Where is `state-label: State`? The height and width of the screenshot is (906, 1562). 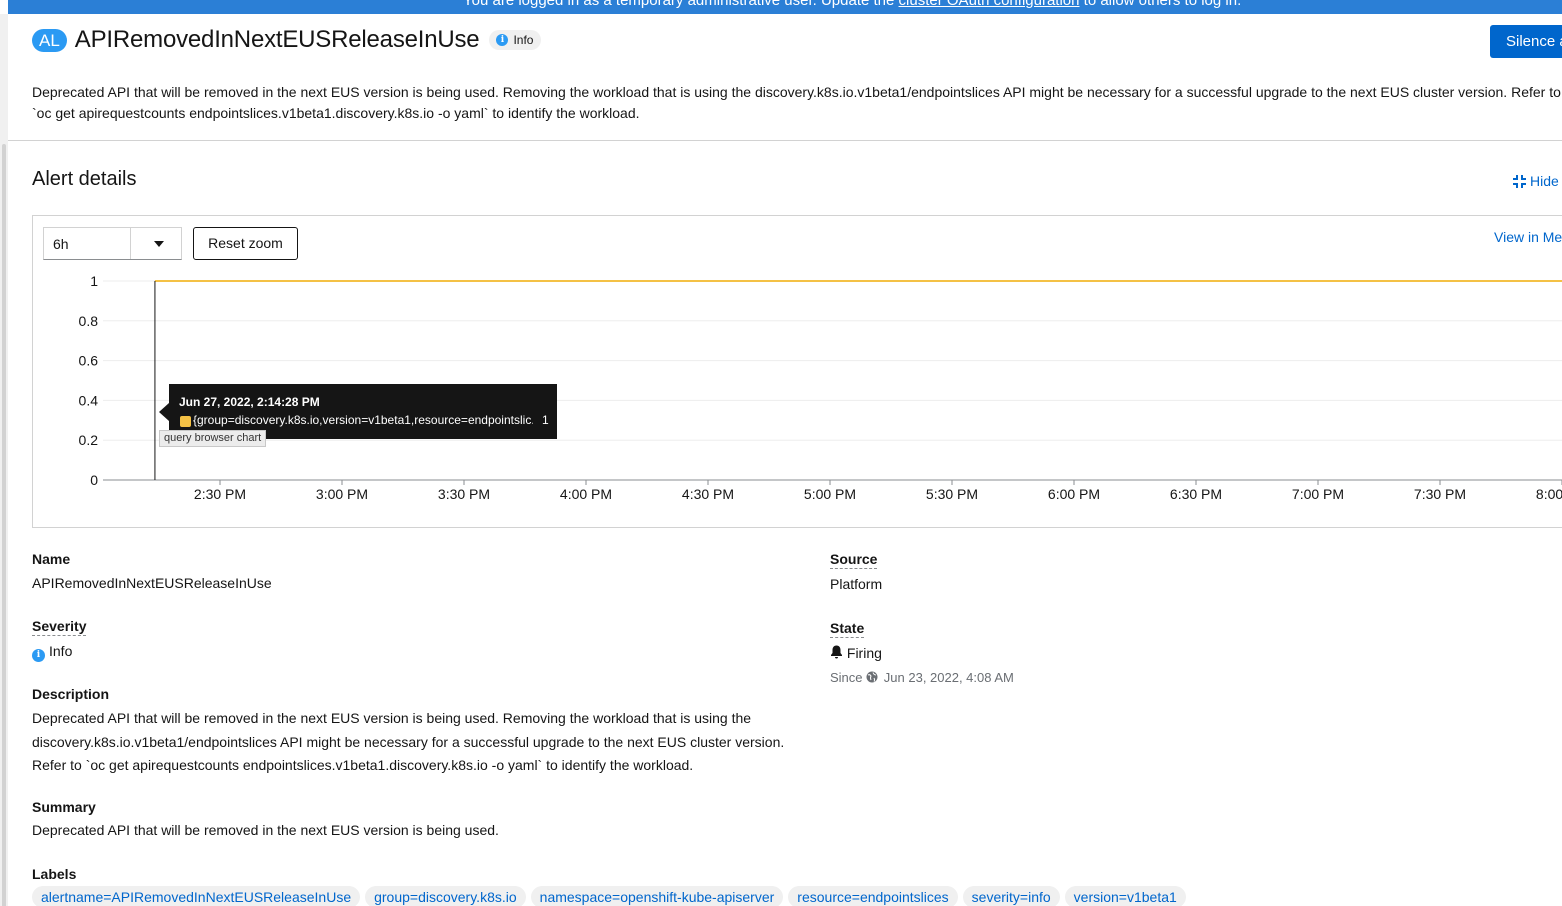
state-label: State is located at coordinates (847, 629).